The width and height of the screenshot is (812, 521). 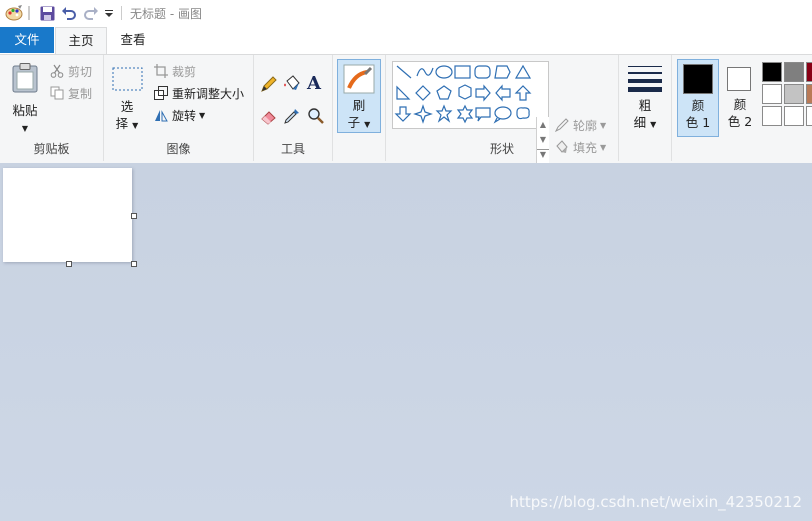 I want to click on tools-group: A 工具, so click(x=293, y=108).